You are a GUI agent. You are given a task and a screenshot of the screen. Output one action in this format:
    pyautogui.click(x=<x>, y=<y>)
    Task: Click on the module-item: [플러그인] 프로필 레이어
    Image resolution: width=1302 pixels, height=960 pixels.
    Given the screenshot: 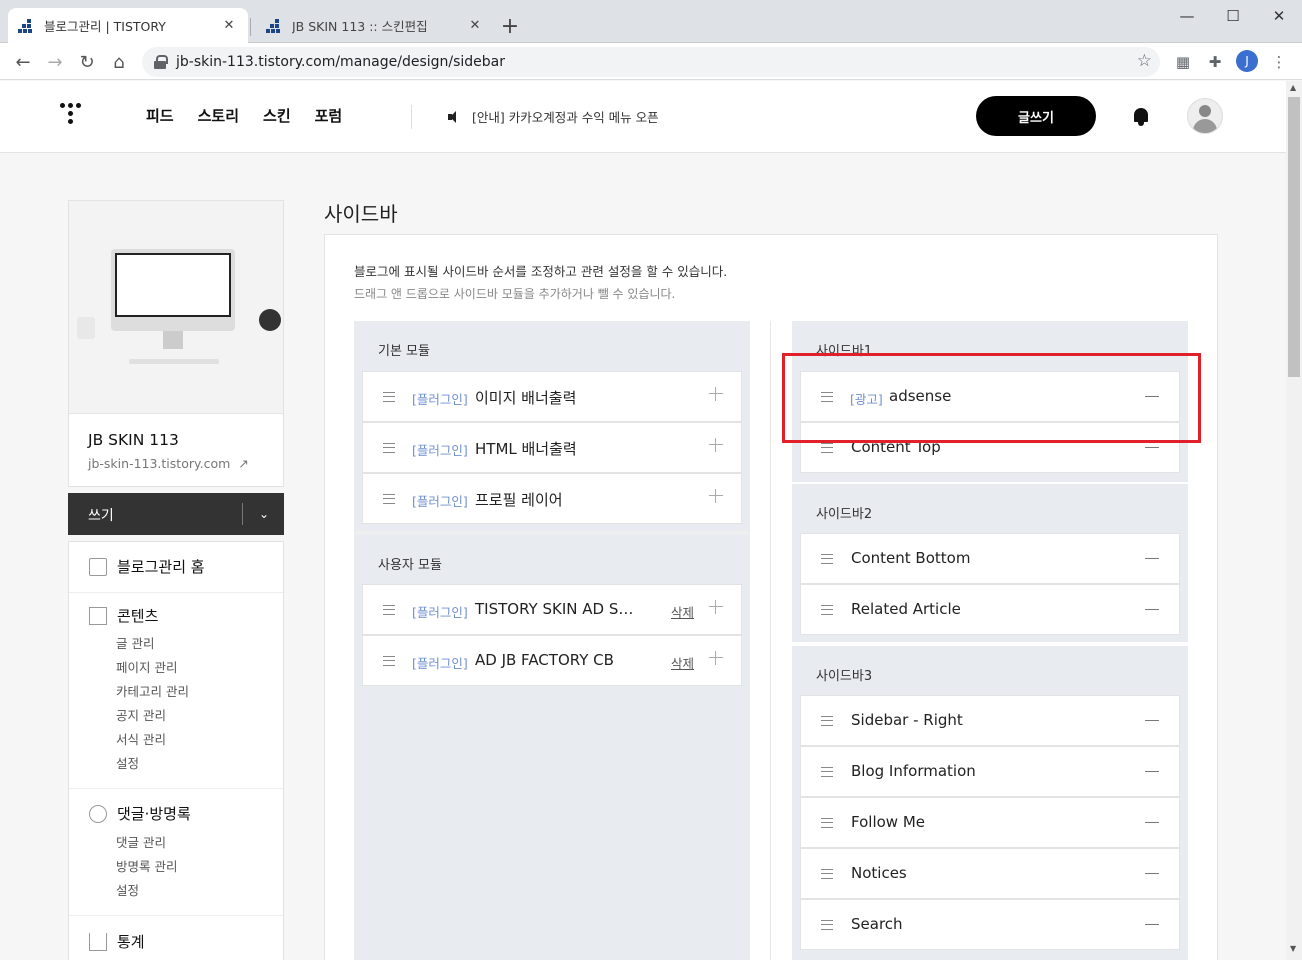 What is the action you would take?
    pyautogui.click(x=552, y=498)
    